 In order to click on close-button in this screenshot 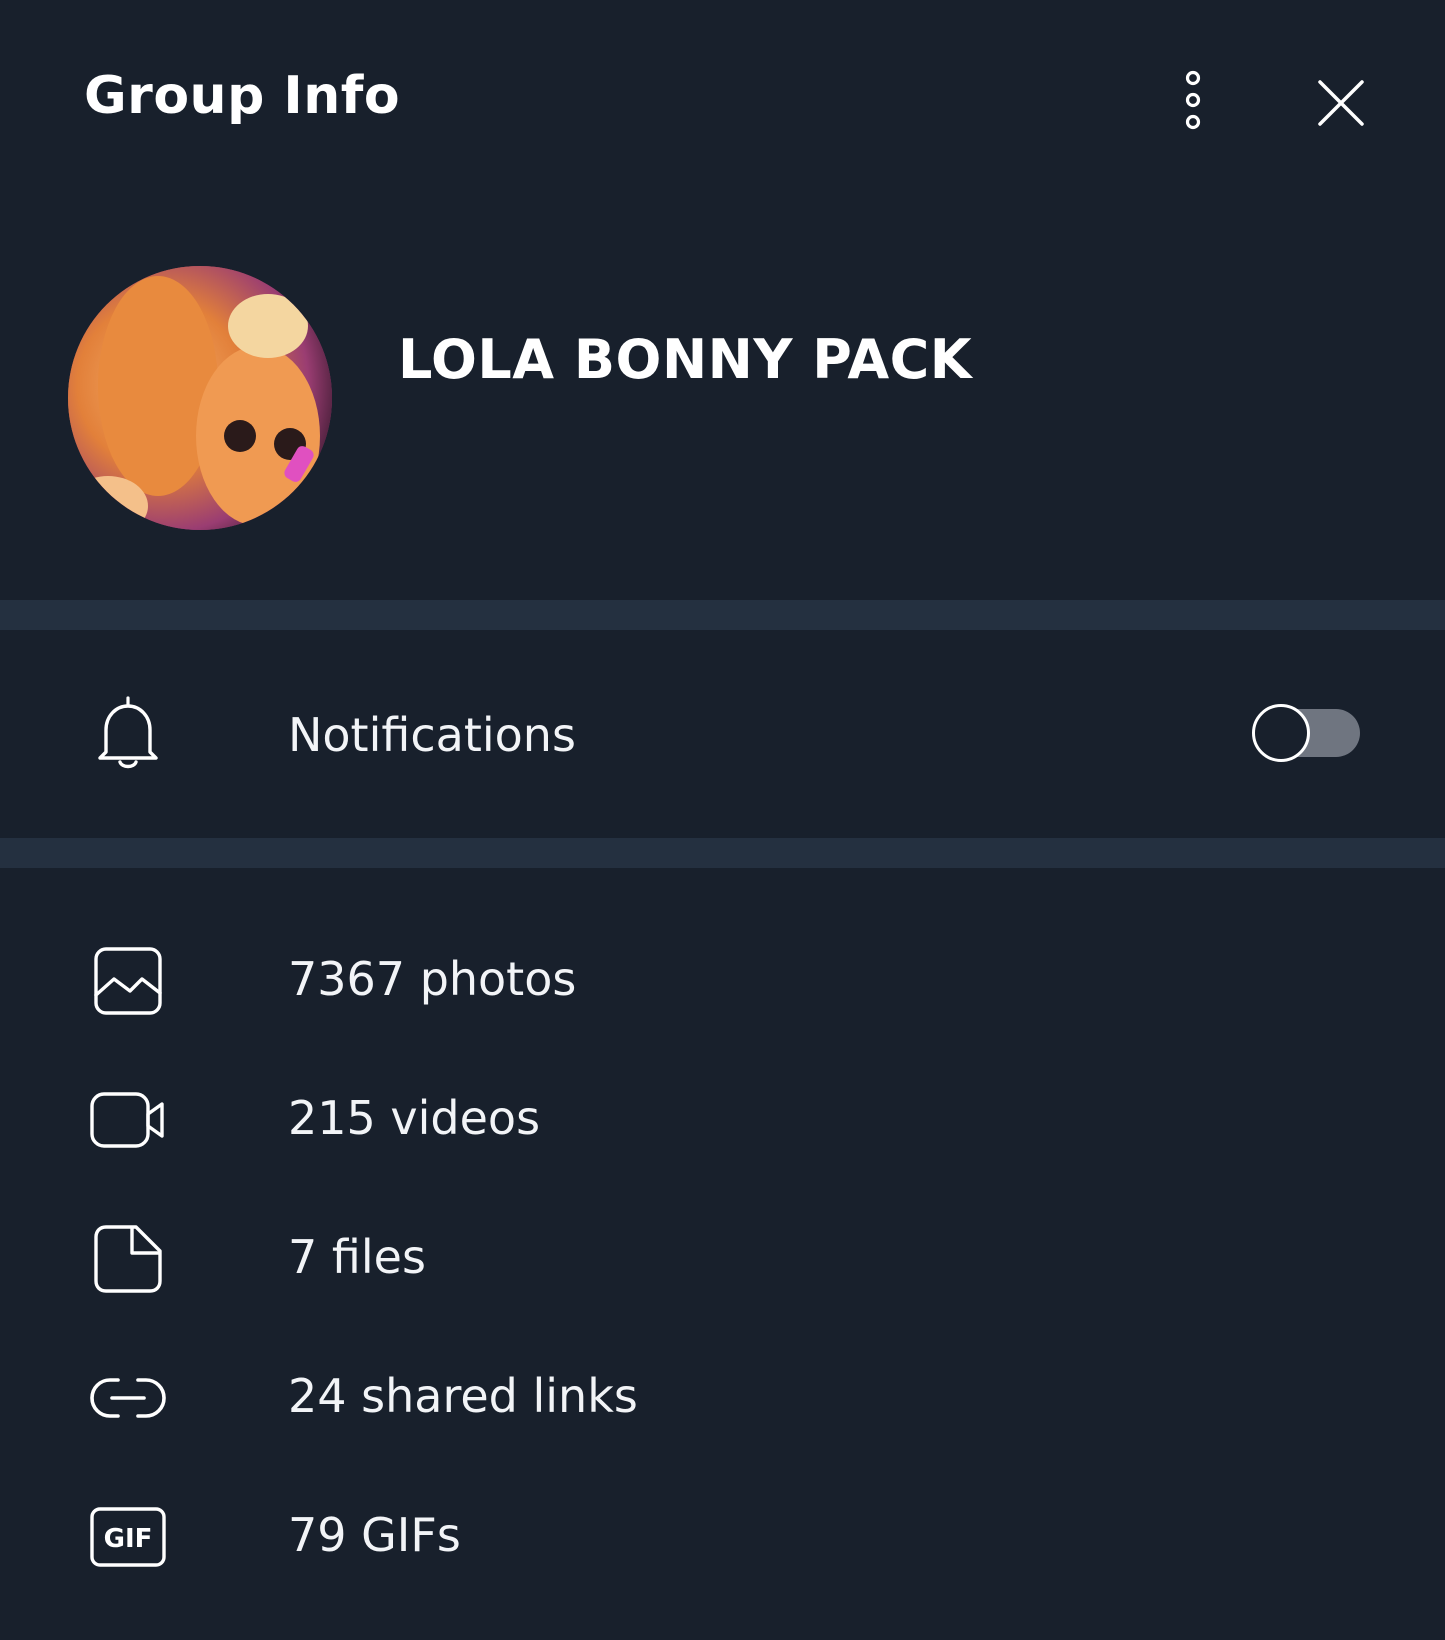, I will do `click(1341, 103)`.